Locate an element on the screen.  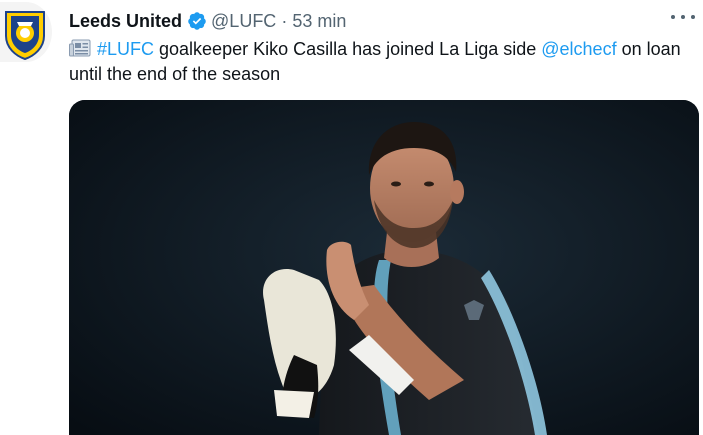
tweet-header: Leeds United @LUFC · 53 min is located at coordinates (207, 21).